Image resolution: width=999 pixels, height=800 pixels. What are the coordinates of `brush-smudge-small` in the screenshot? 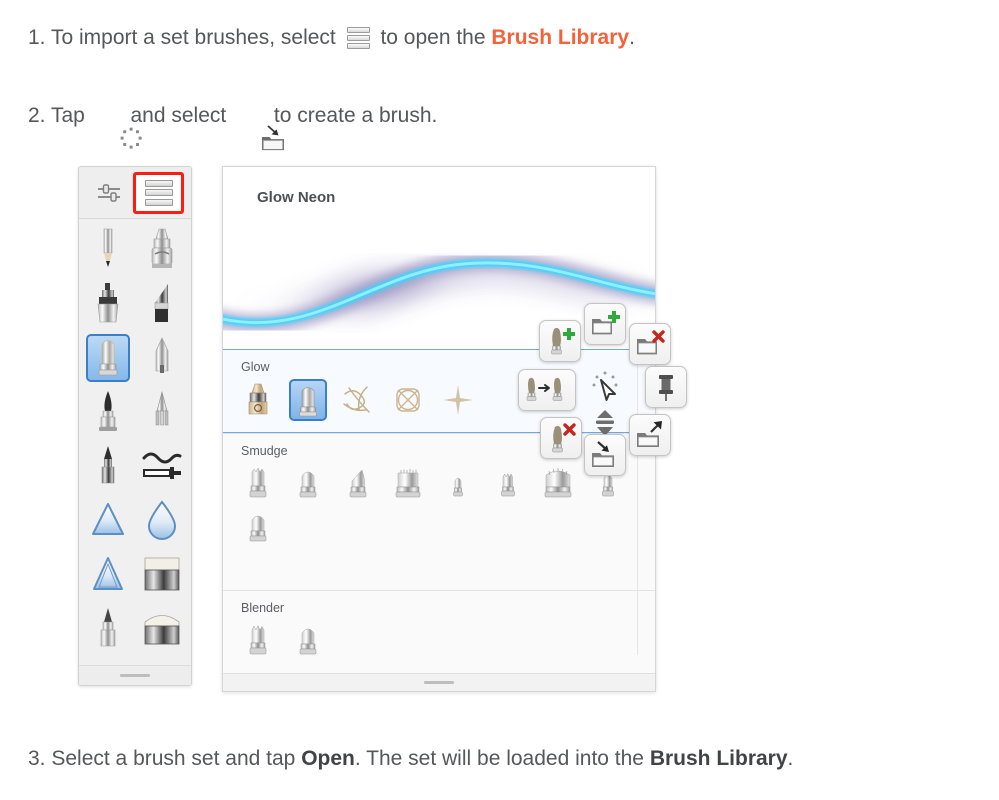 It's located at (458, 484).